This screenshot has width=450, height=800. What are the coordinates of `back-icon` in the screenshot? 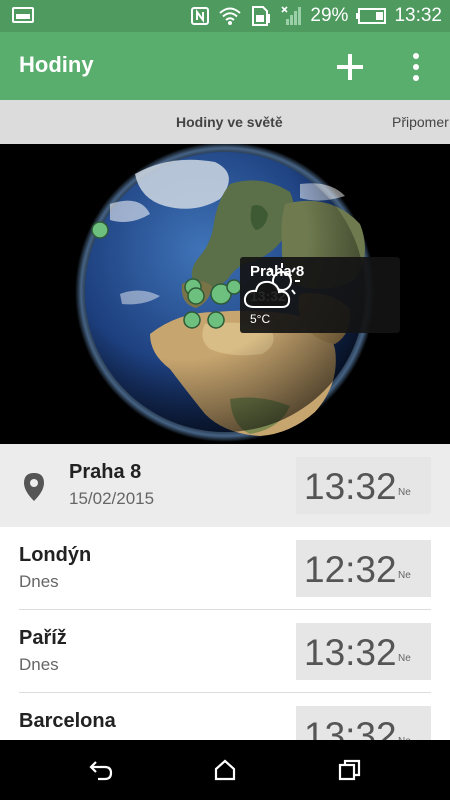 It's located at (101, 771).